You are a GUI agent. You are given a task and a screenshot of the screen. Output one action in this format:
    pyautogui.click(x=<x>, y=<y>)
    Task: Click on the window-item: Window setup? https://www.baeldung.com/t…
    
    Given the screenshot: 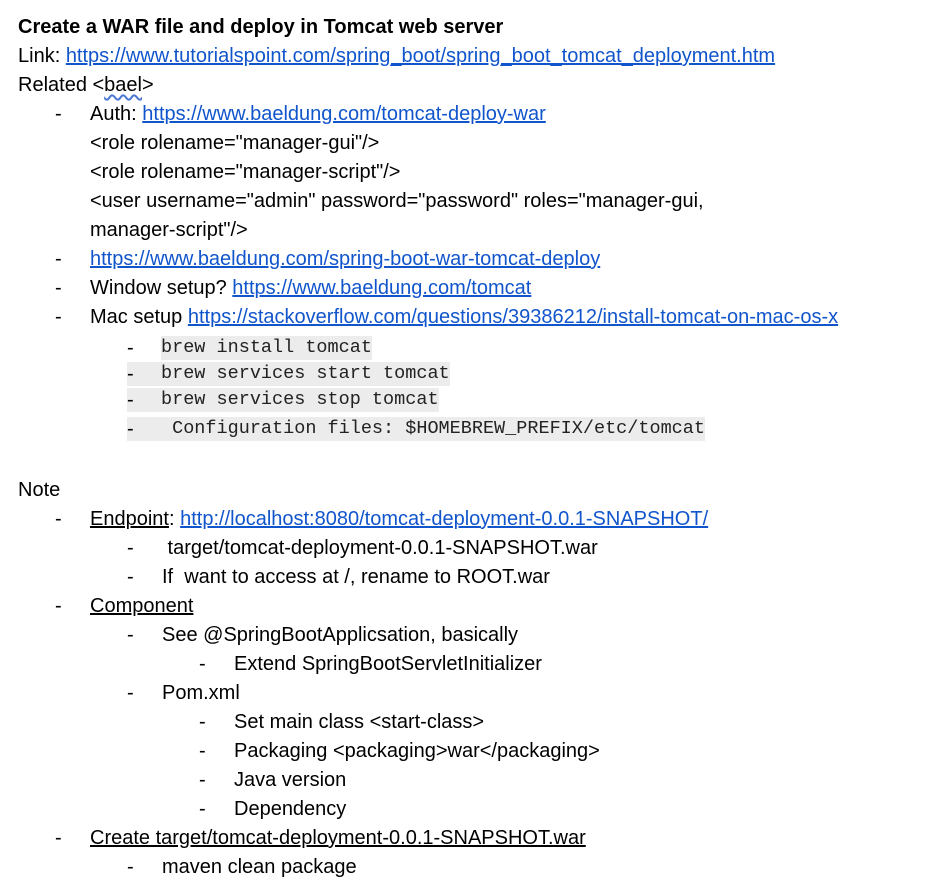 What is the action you would take?
    pyautogui.click(x=310, y=288)
    